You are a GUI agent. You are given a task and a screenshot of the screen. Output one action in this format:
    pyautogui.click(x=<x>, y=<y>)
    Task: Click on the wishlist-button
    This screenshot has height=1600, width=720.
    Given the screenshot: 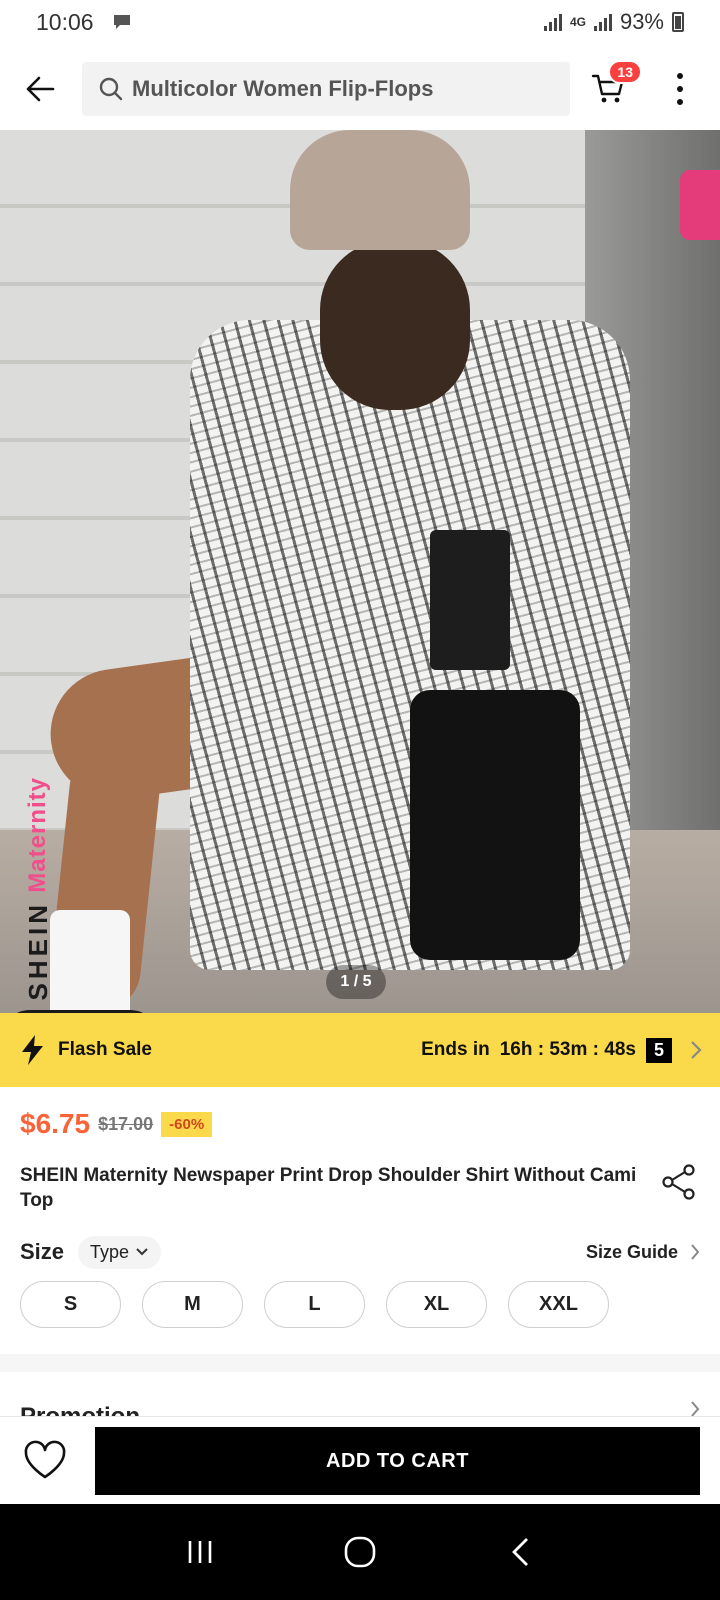 What is the action you would take?
    pyautogui.click(x=45, y=1461)
    